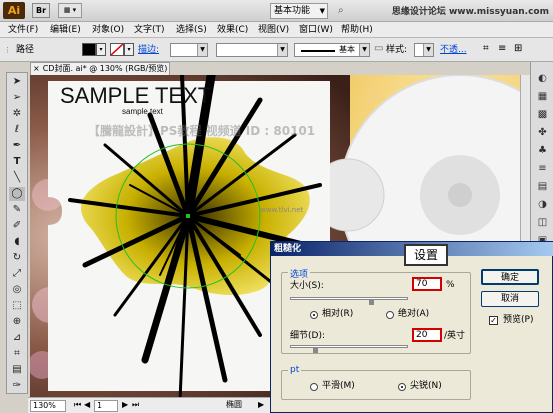 The image size is (553, 413). What do you see at coordinates (542, 132) in the screenshot?
I see `brushes-icon: ✤` at bounding box center [542, 132].